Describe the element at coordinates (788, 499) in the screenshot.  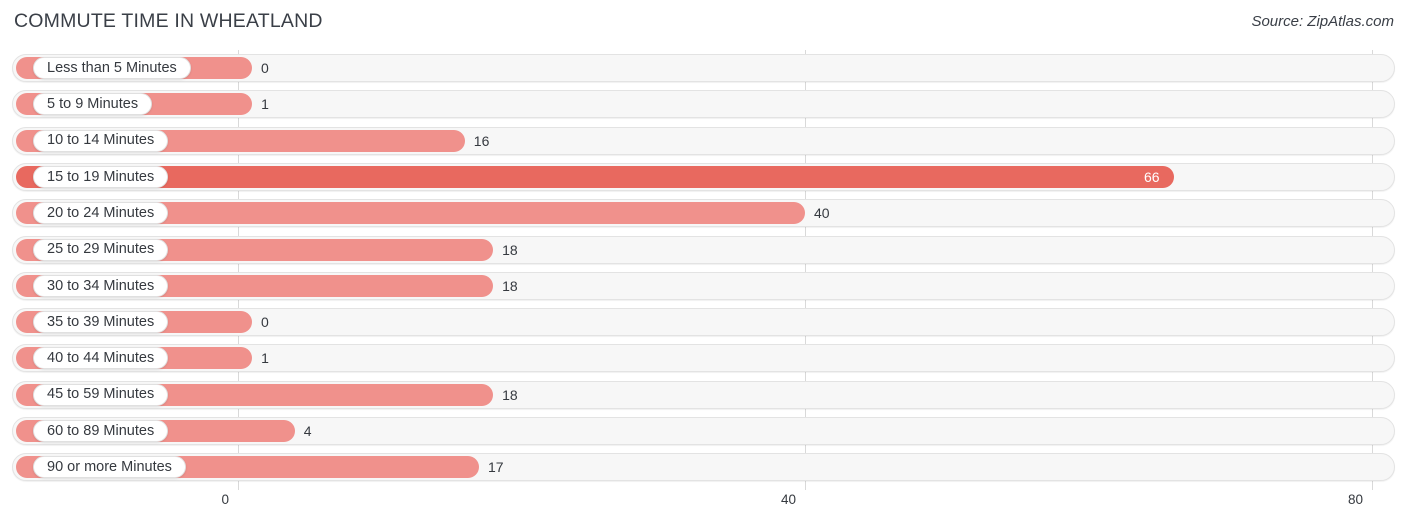
I see `x-tick-40: 40` at that location.